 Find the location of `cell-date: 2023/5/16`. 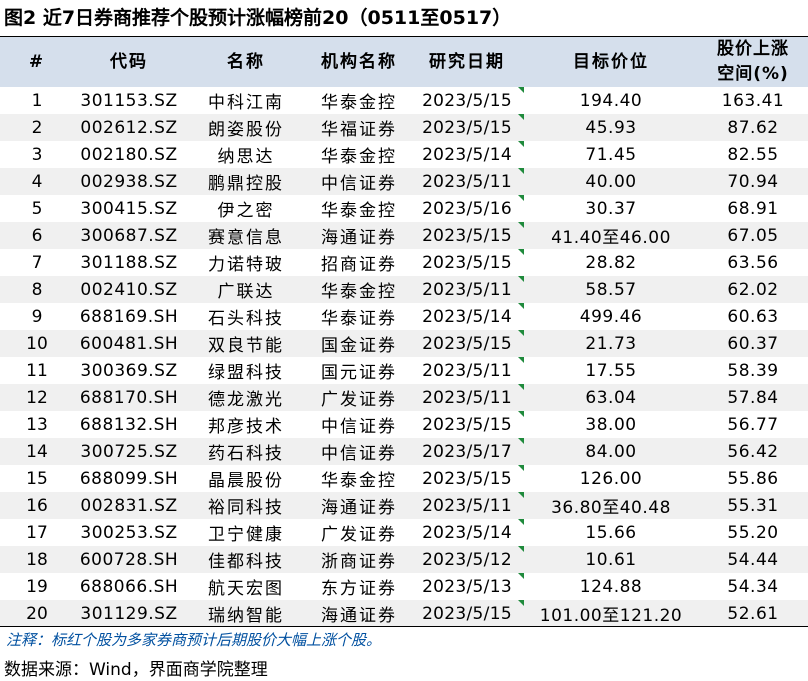

cell-date: 2023/5/16 is located at coordinates (467, 208).